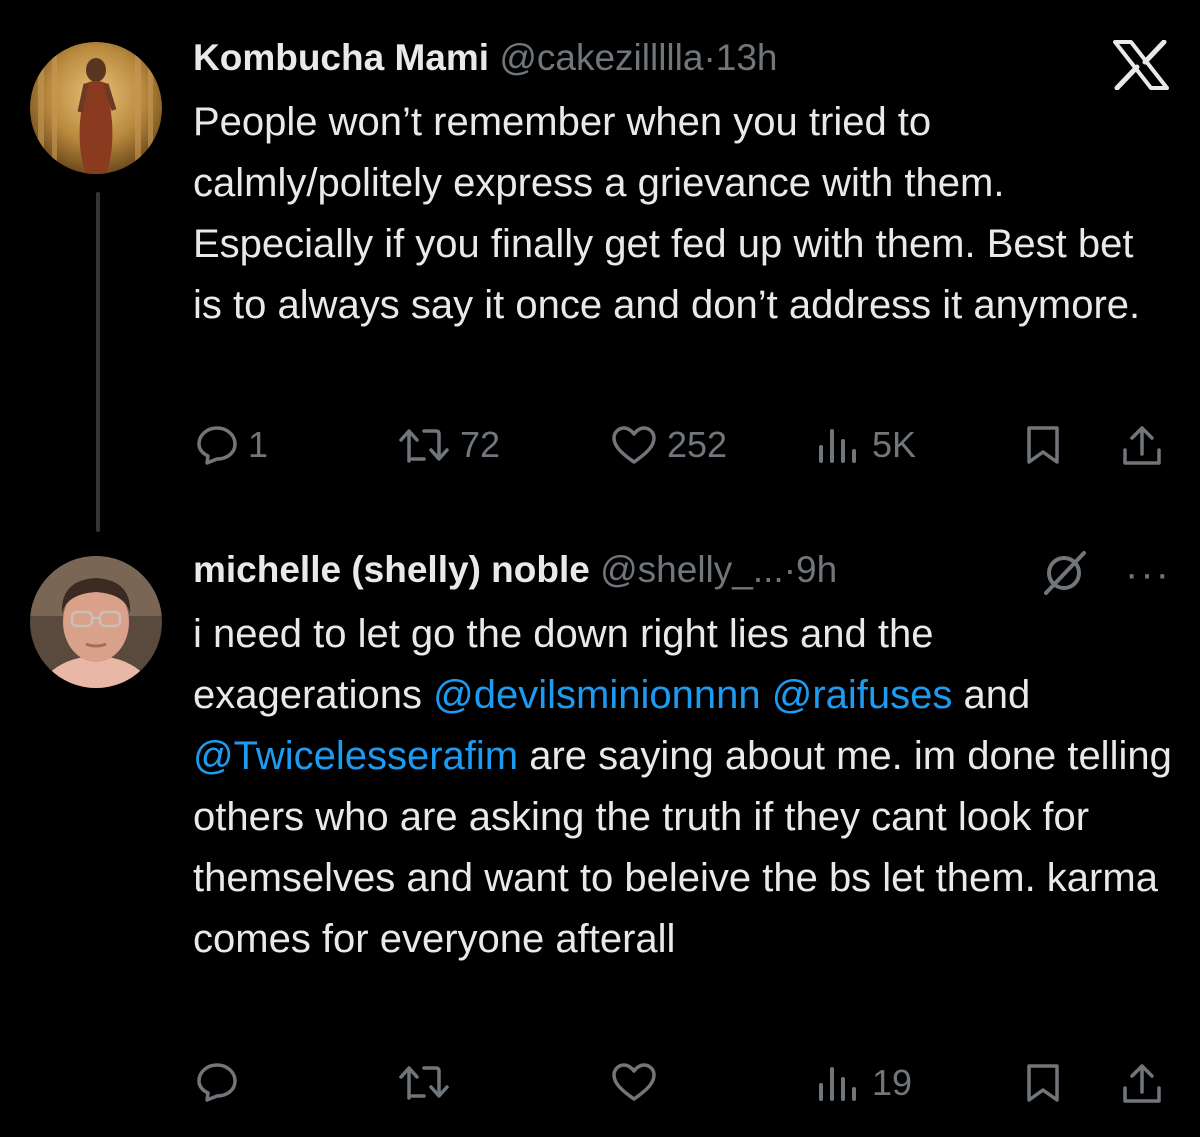 This screenshot has width=1200, height=1137. I want to click on like-button, so click(634, 1082).